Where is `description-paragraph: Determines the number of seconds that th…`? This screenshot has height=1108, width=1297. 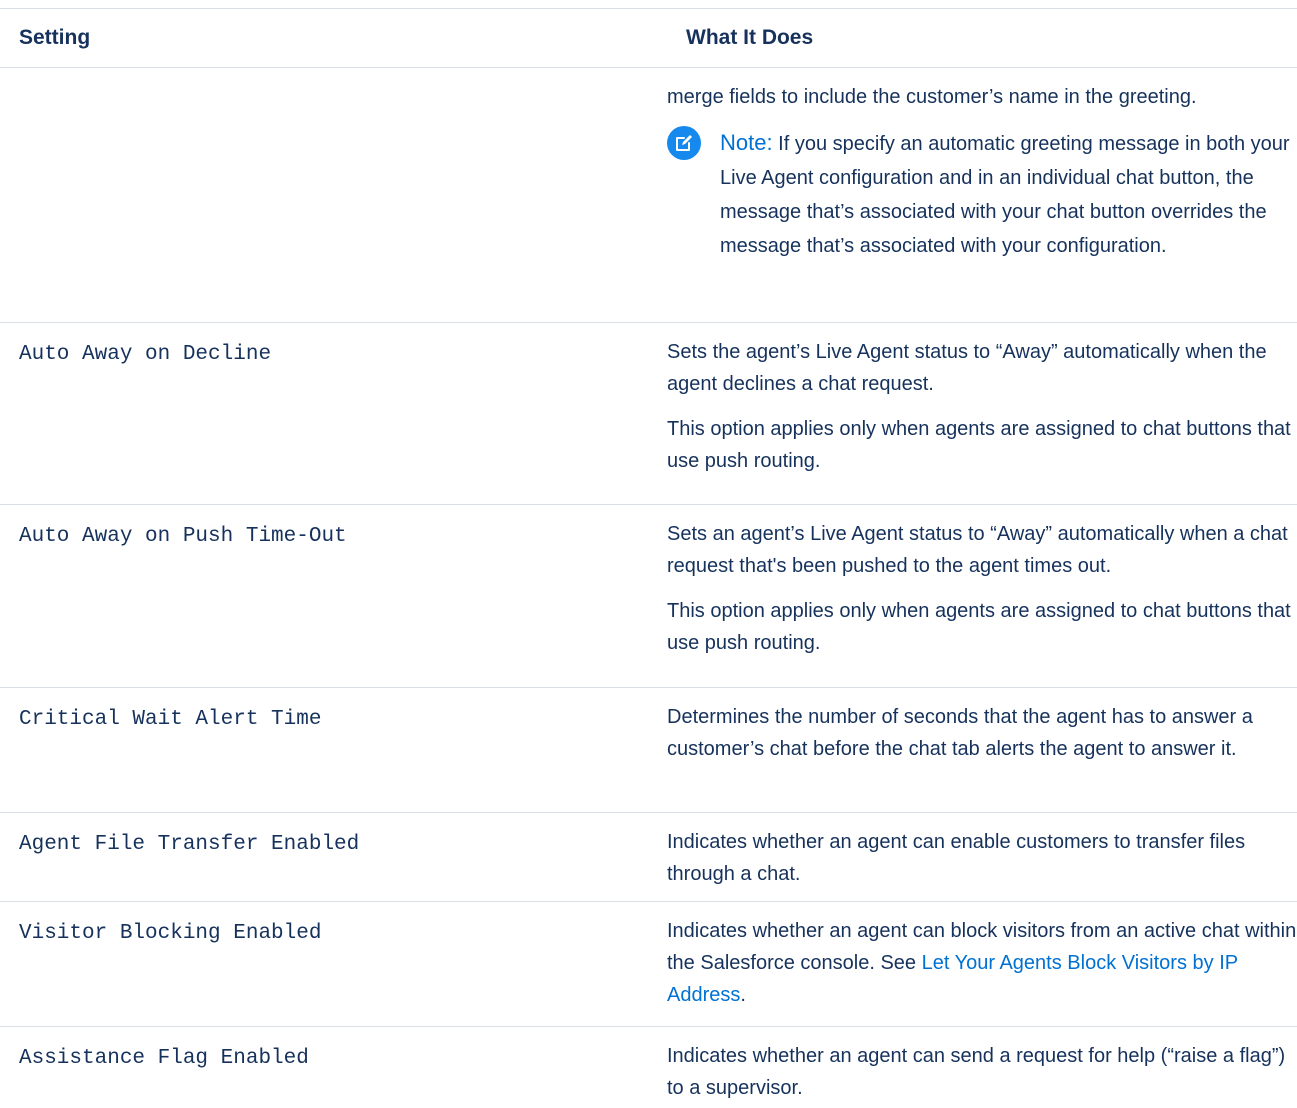 description-paragraph: Determines the number of seconds that th… is located at coordinates (960, 733).